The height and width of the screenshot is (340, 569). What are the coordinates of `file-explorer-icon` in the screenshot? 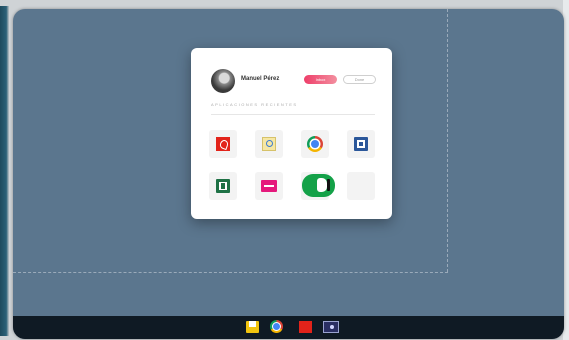 It's located at (252, 327).